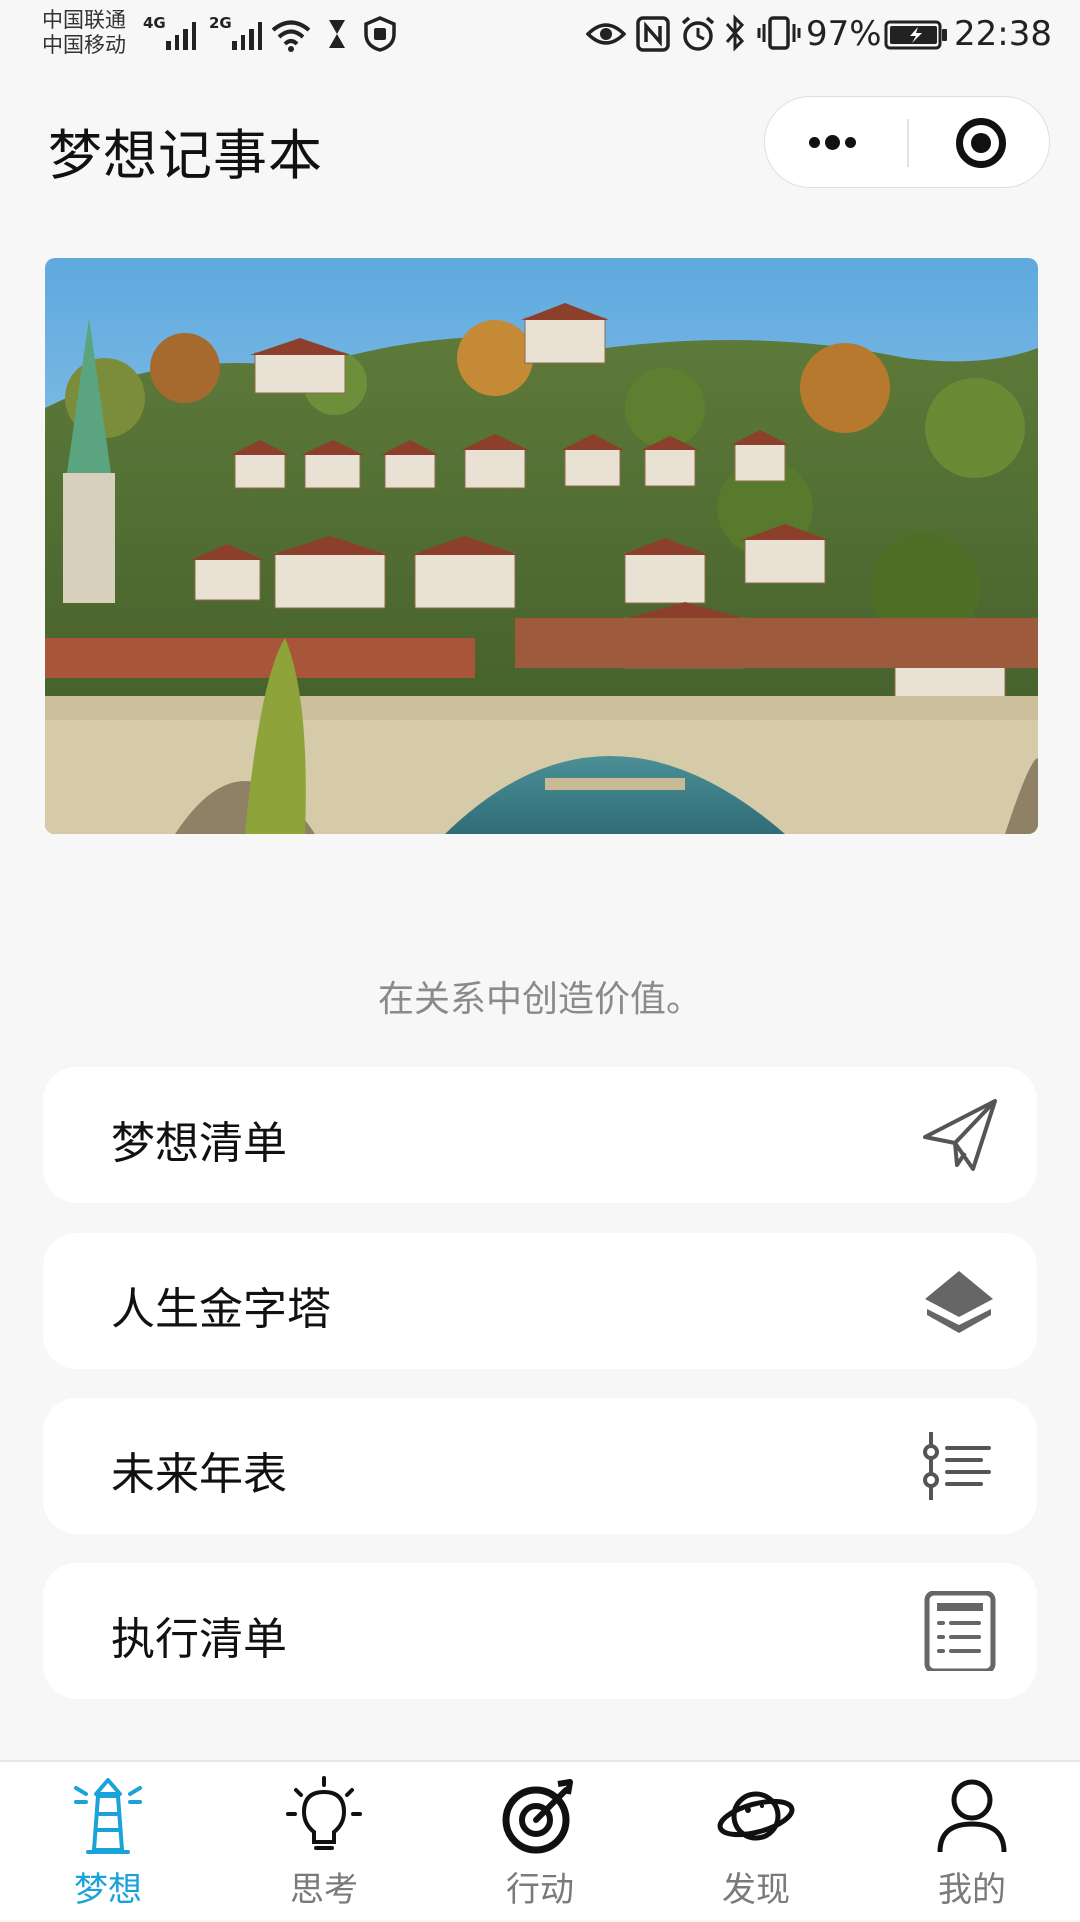 The image size is (1080, 1922). I want to click on target-close-icon-core, so click(981, 143).